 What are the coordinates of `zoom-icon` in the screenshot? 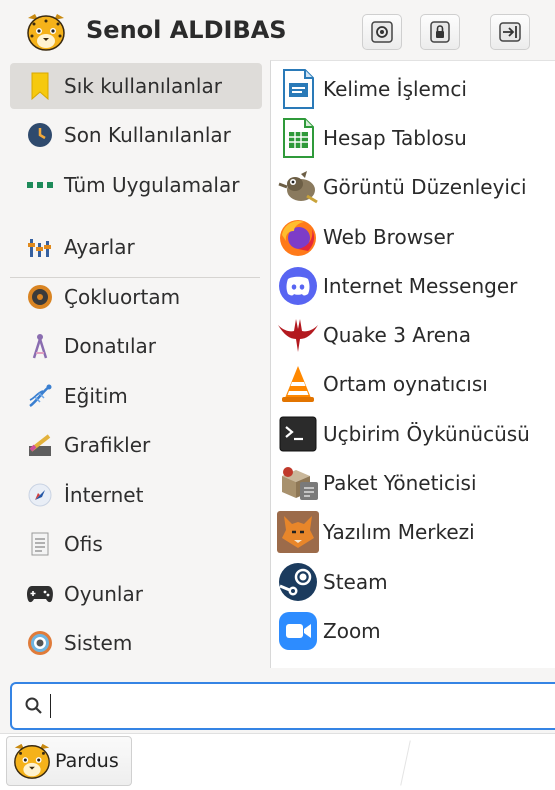 It's located at (298, 631).